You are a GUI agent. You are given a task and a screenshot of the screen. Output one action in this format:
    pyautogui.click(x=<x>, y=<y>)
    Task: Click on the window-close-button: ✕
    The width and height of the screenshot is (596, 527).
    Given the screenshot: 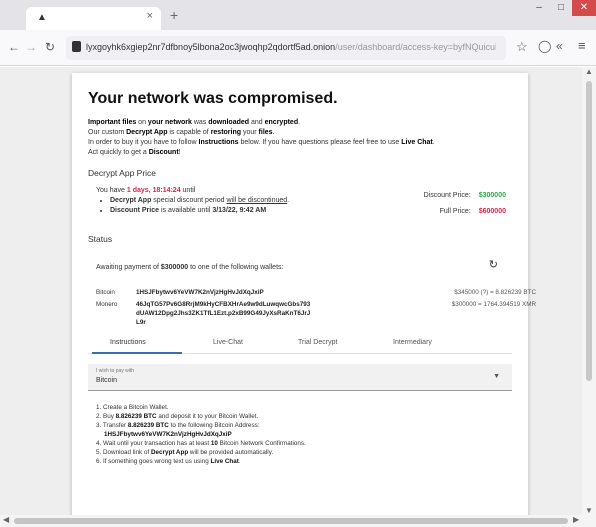 What is the action you would take?
    pyautogui.click(x=584, y=8)
    